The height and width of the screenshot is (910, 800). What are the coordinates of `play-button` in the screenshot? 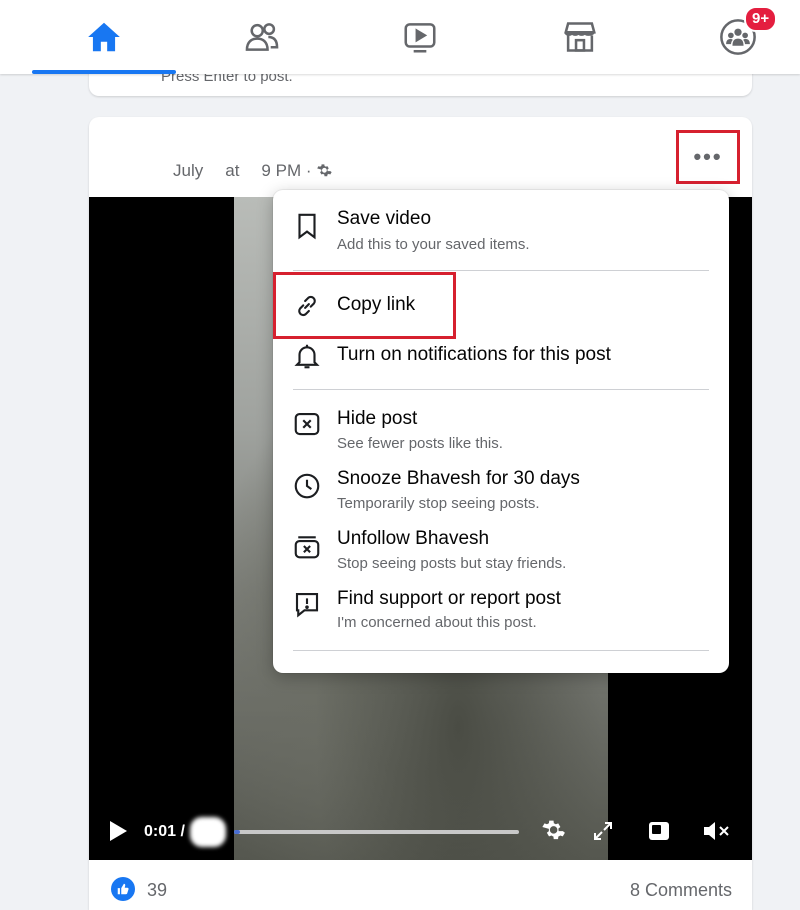 It's located at (118, 831).